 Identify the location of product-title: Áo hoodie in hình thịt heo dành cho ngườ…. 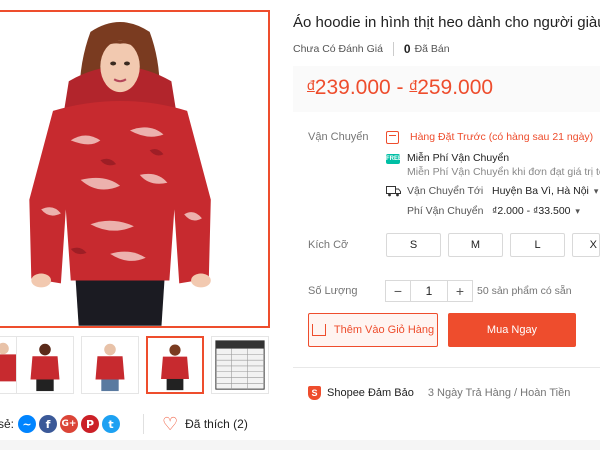
(446, 22).